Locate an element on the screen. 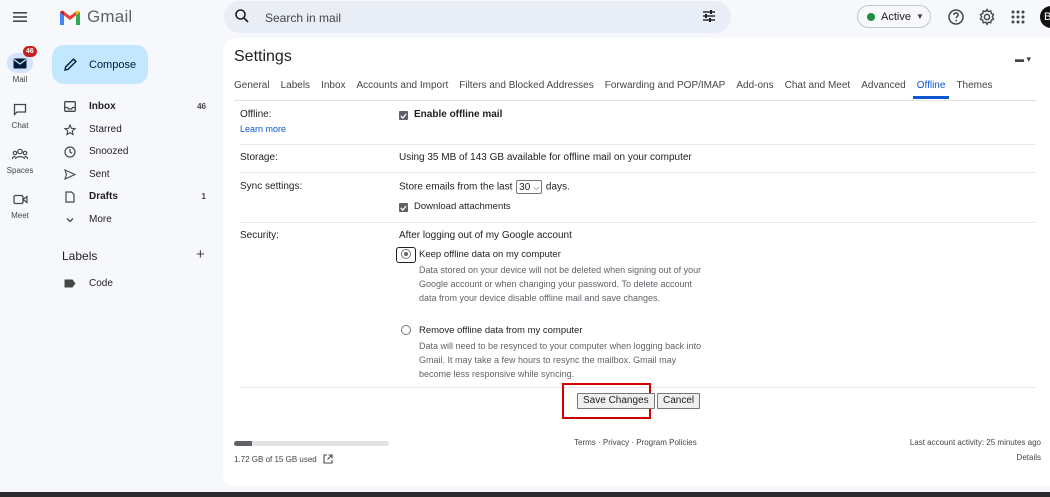  sidebar-item-inbox: Inbox 46 is located at coordinates (129, 106).